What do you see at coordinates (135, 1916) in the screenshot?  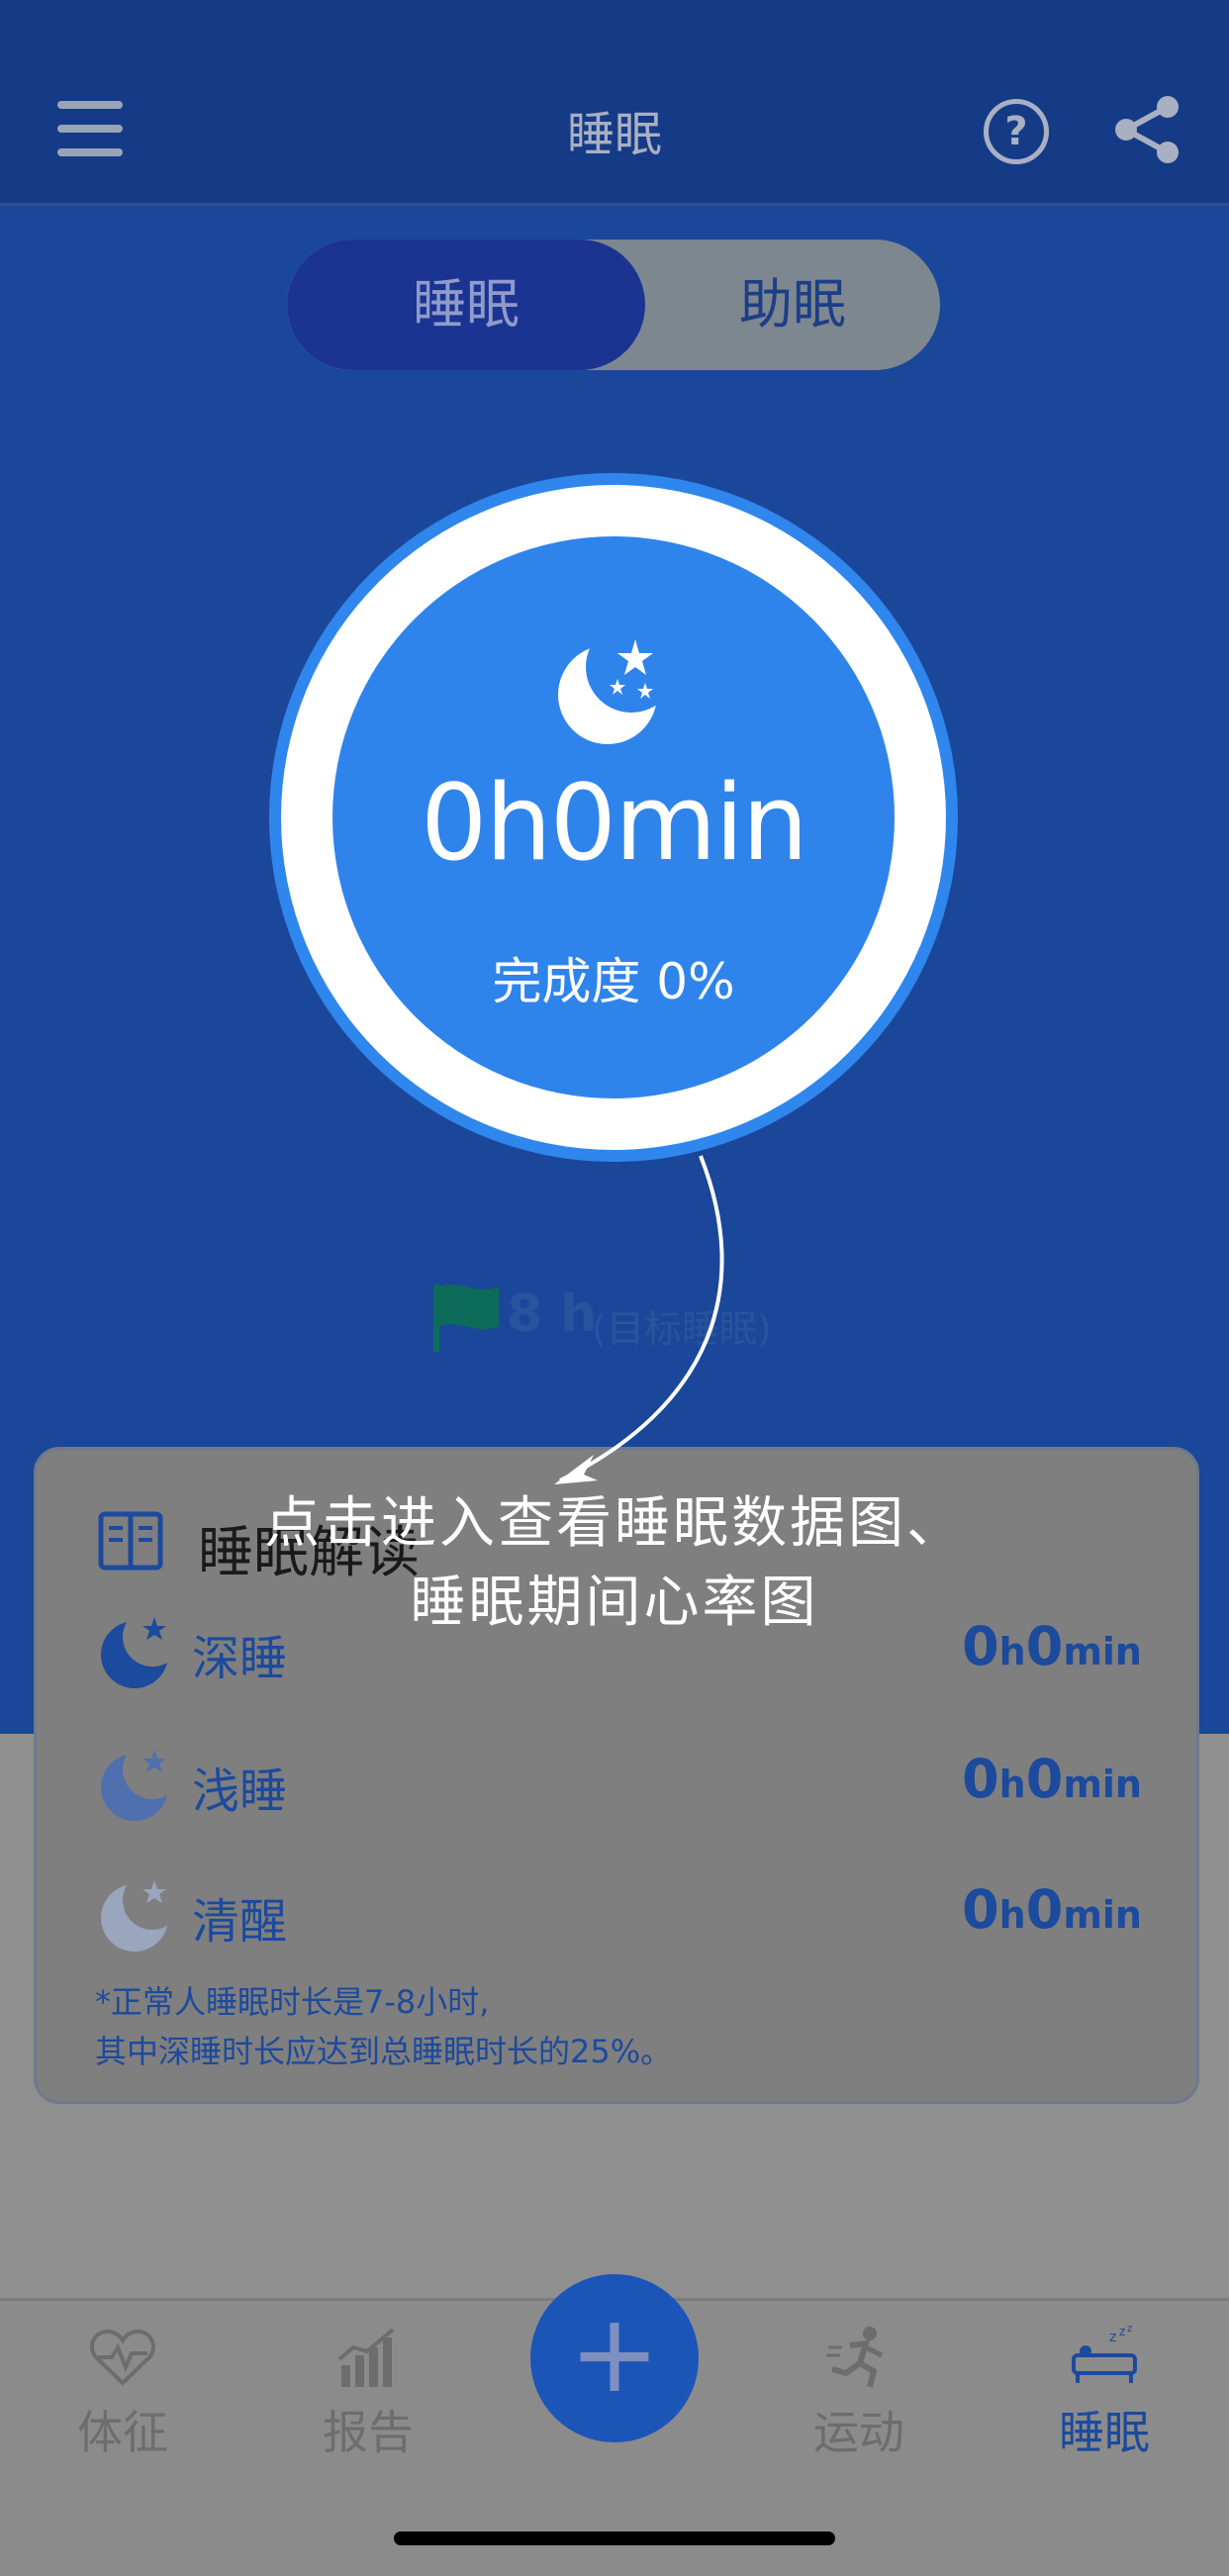 I see `awake-moon-icon` at bounding box center [135, 1916].